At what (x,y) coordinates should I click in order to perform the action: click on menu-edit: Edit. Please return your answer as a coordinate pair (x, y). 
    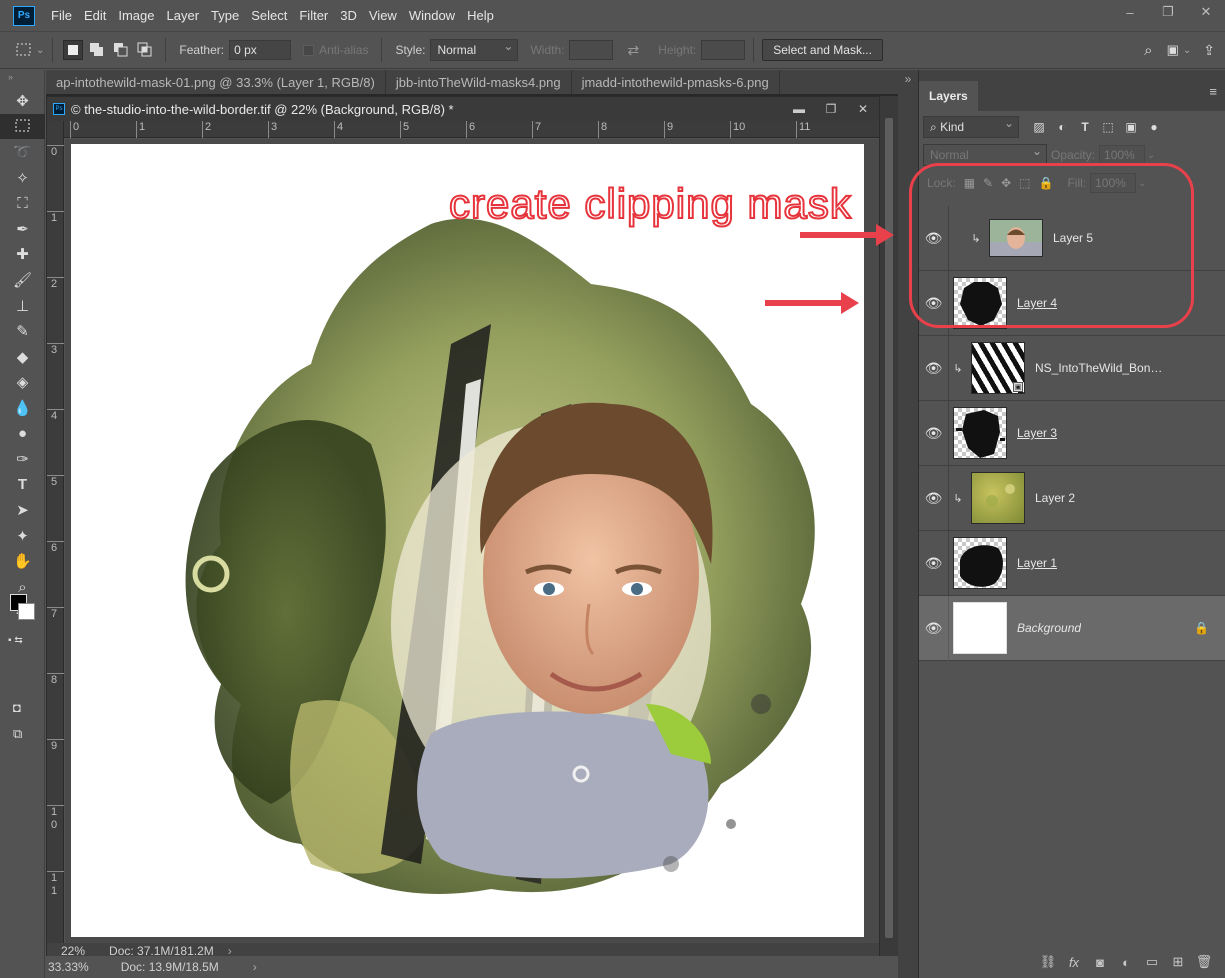
    Looking at the image, I should click on (95, 15).